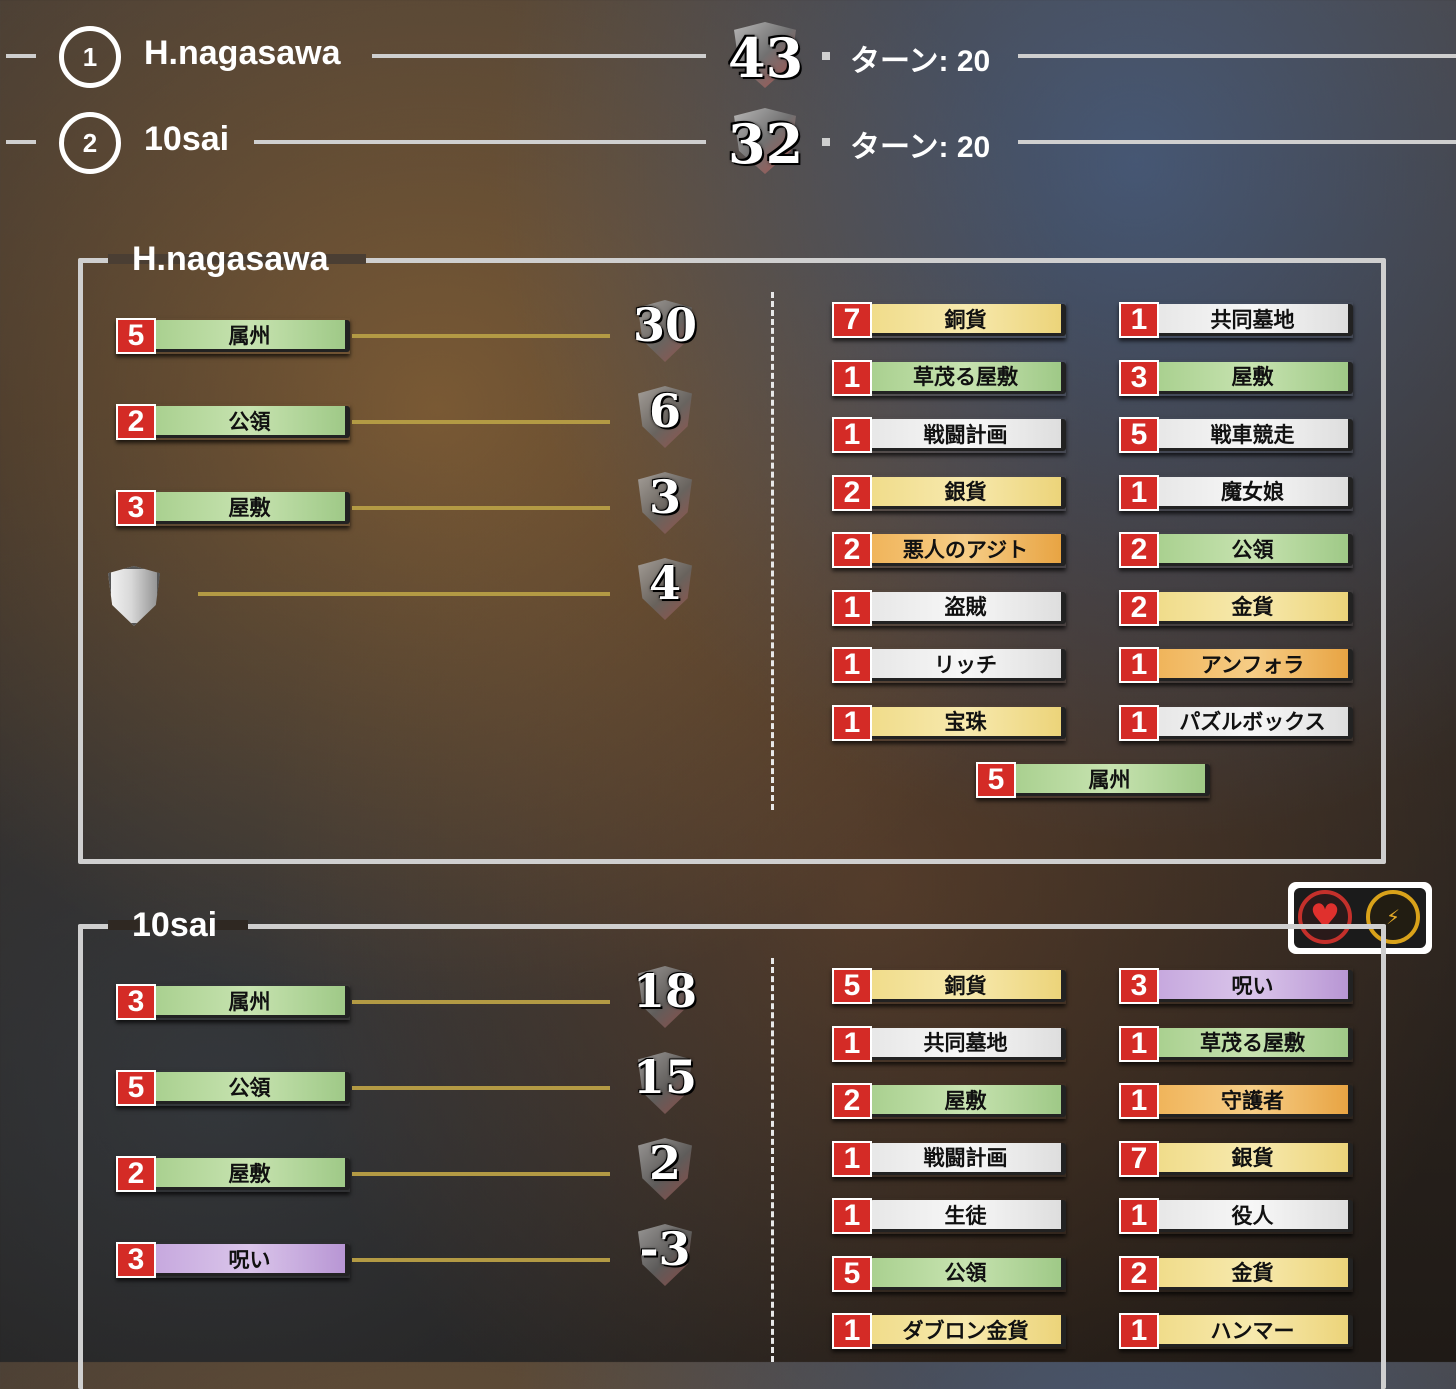 The width and height of the screenshot is (1456, 1389). Describe the element at coordinates (728, 142) in the screenshot. I see `ranking-row-2: 2 10sai 32 ターン: 20` at that location.